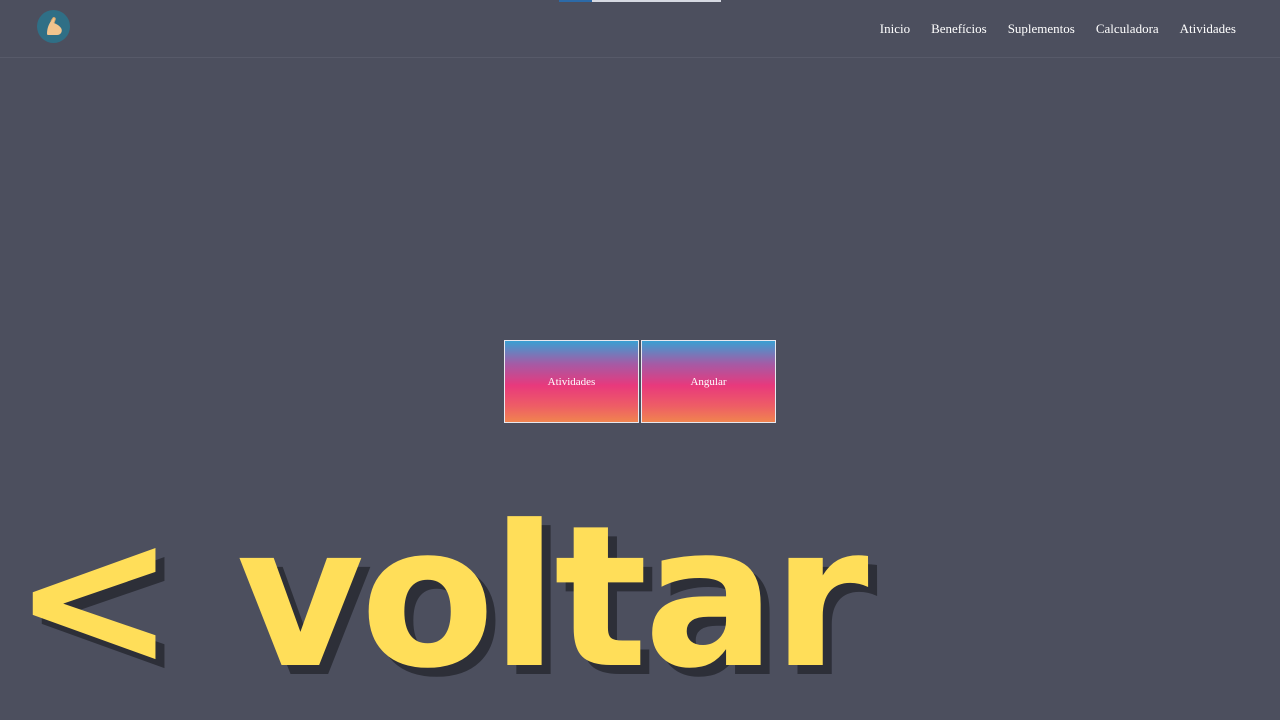 The width and height of the screenshot is (1280, 720). What do you see at coordinates (1041, 28) in the screenshot?
I see `nav-item-suplementos: Suplementos` at bounding box center [1041, 28].